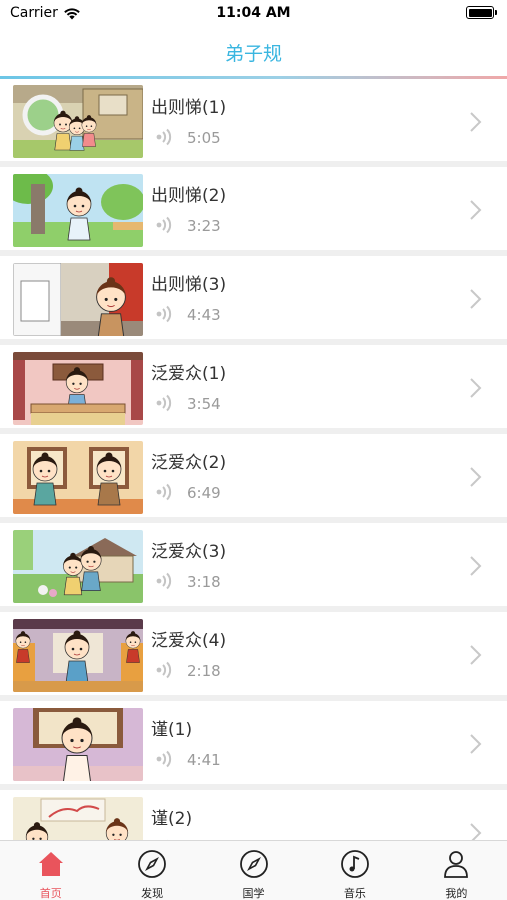  What do you see at coordinates (253, 745) in the screenshot?
I see `lesson-row: 谨(1) 4:41` at bounding box center [253, 745].